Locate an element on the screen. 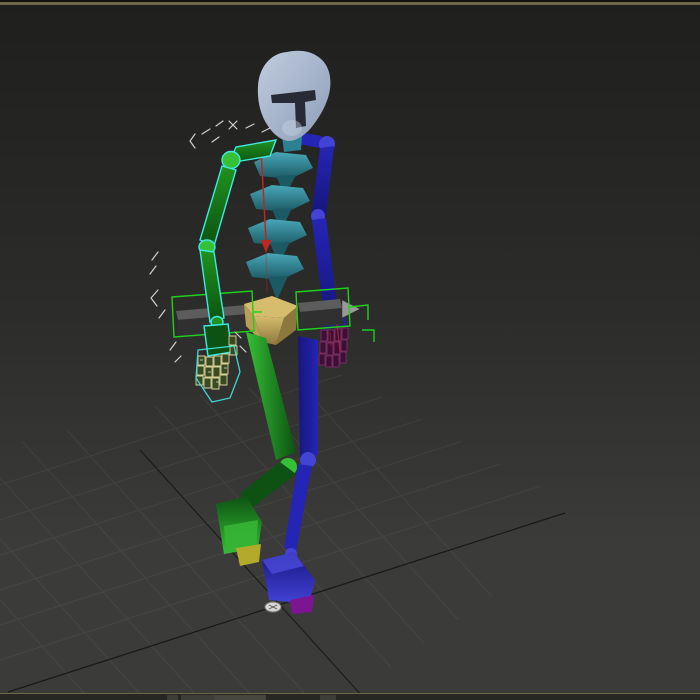  right-thigh is located at coordinates (308, 397).